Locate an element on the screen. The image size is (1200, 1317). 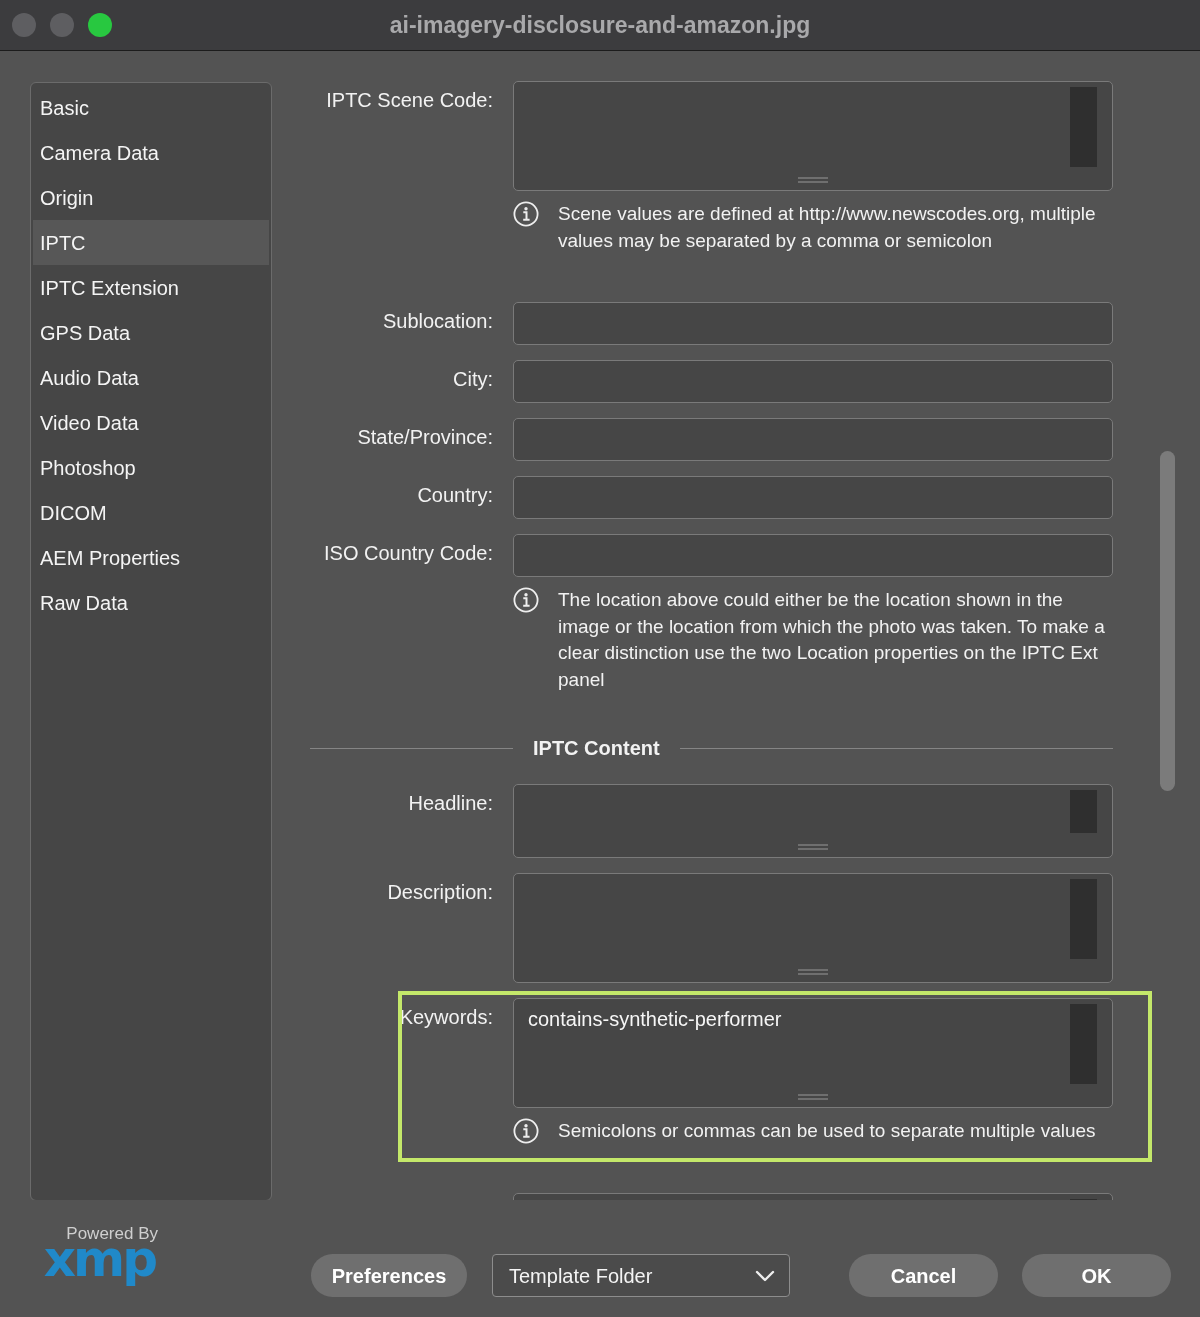
powered-by-text: Powered By is located at coordinates (112, 1234).